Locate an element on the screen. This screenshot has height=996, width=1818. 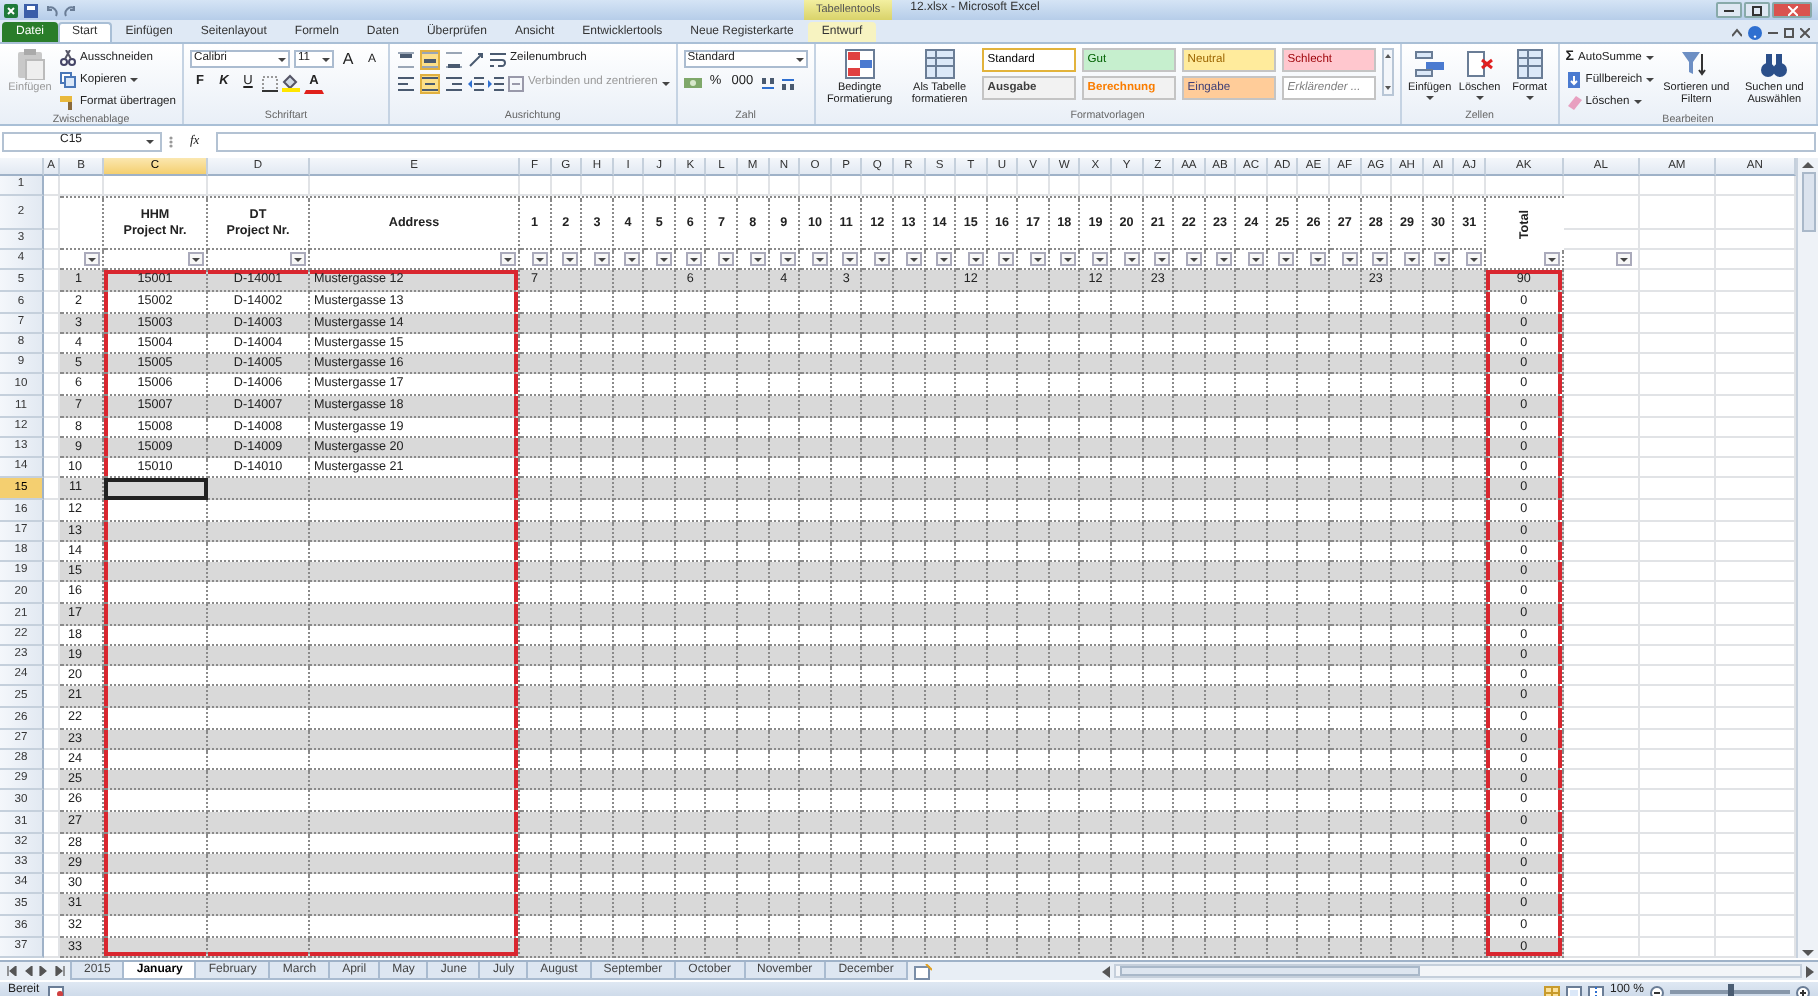
save-icon is located at coordinates (31, 10).